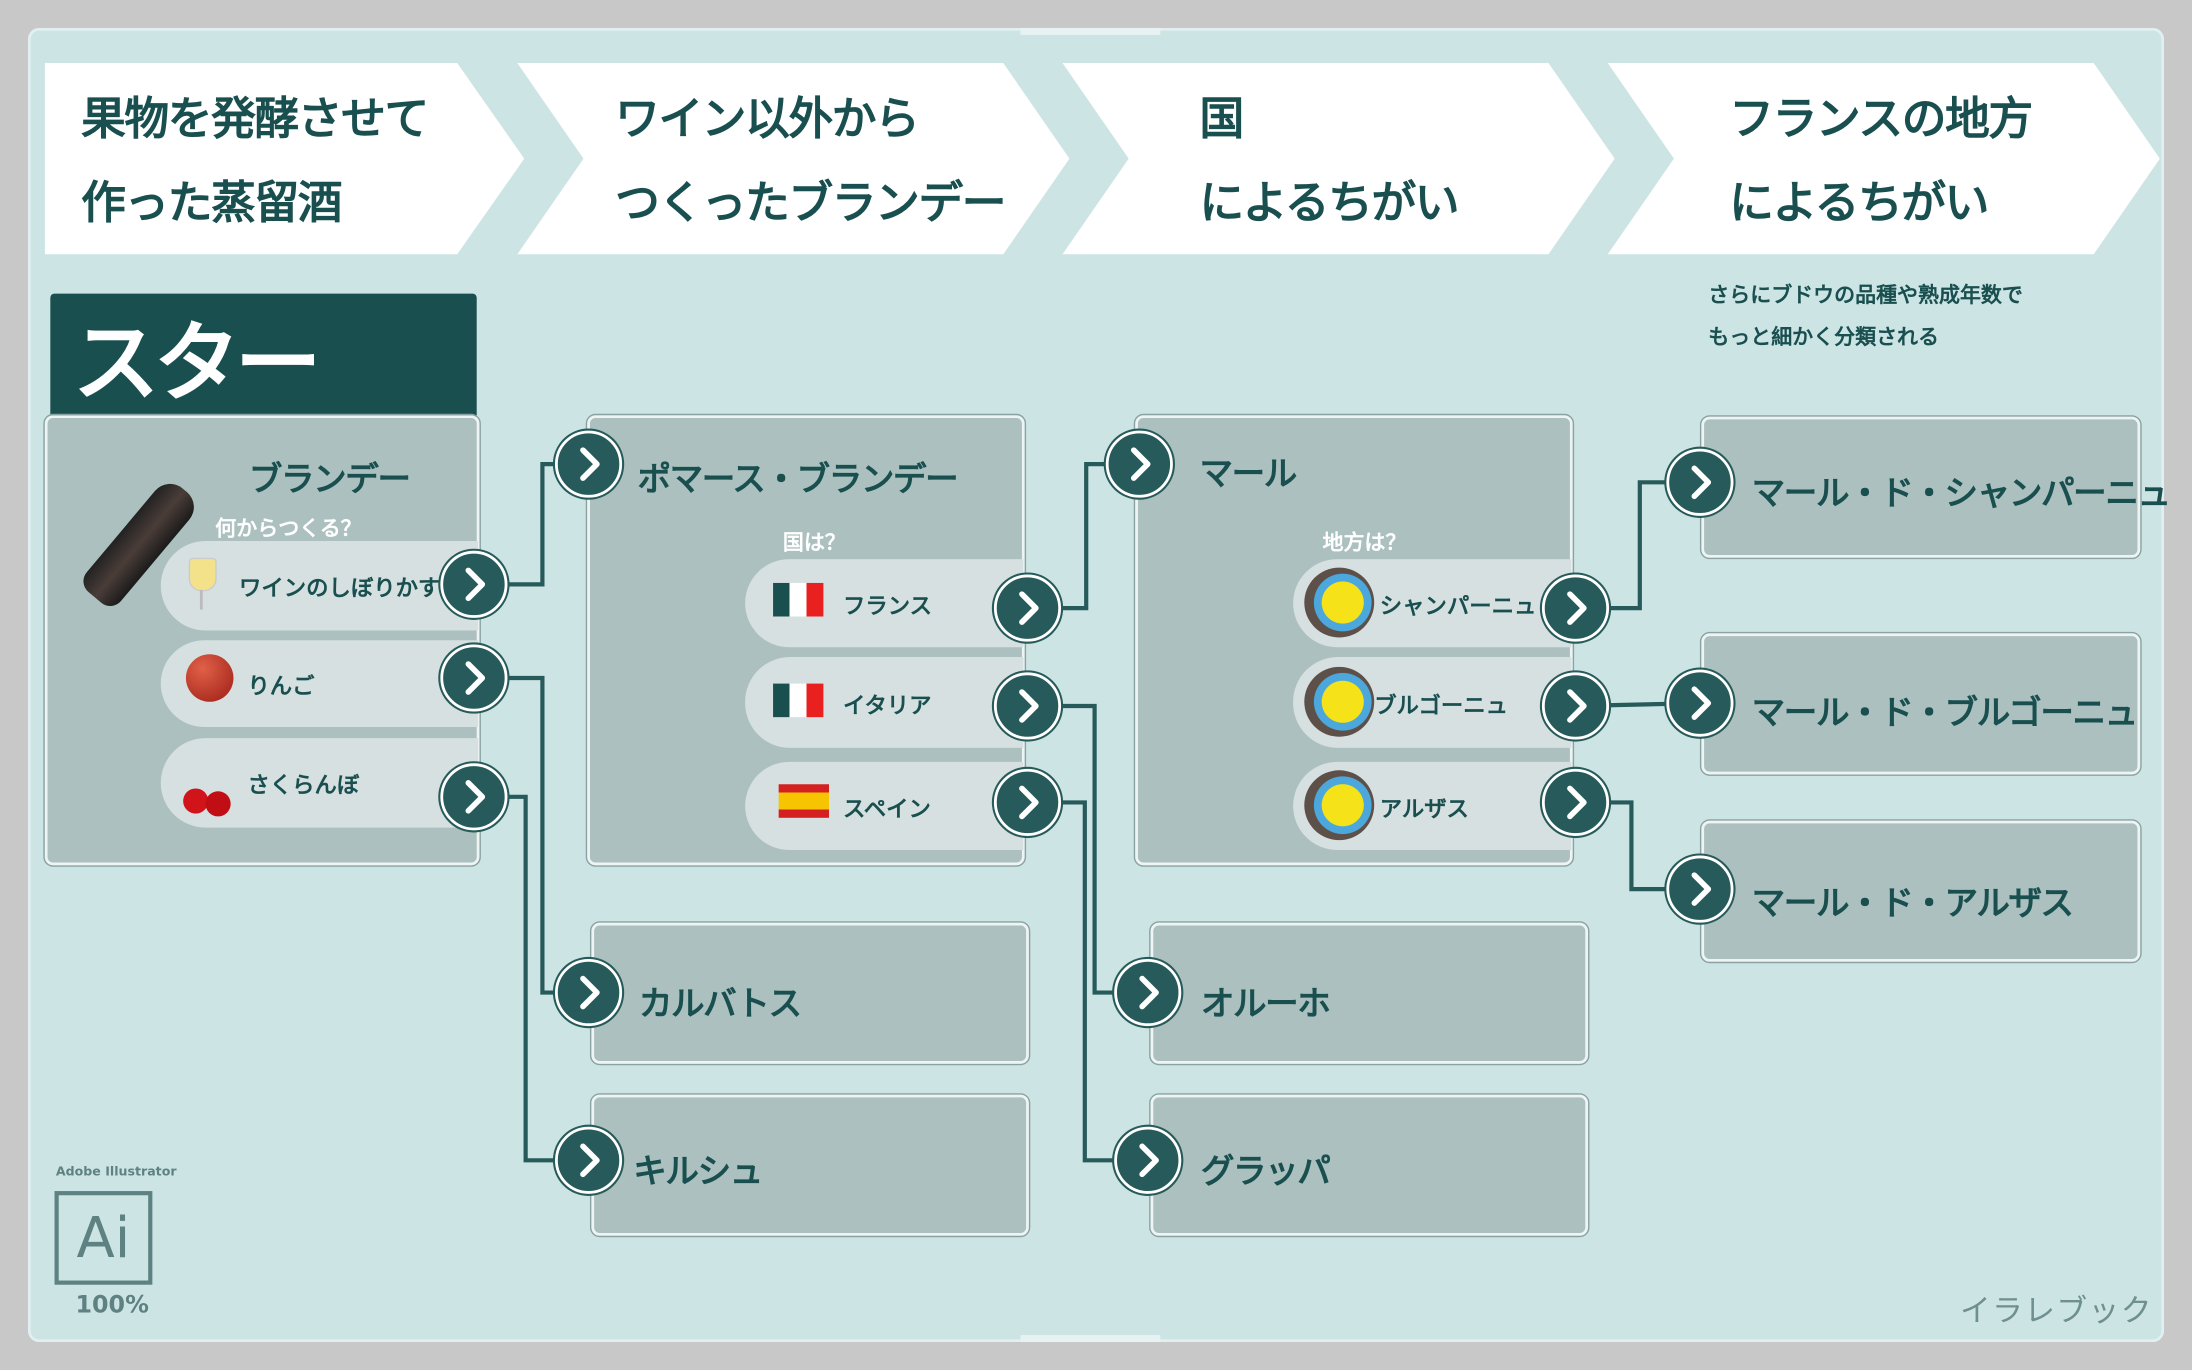  What do you see at coordinates (810, 1165) in the screenshot?
I see `kirsch-card: キルシュ` at bounding box center [810, 1165].